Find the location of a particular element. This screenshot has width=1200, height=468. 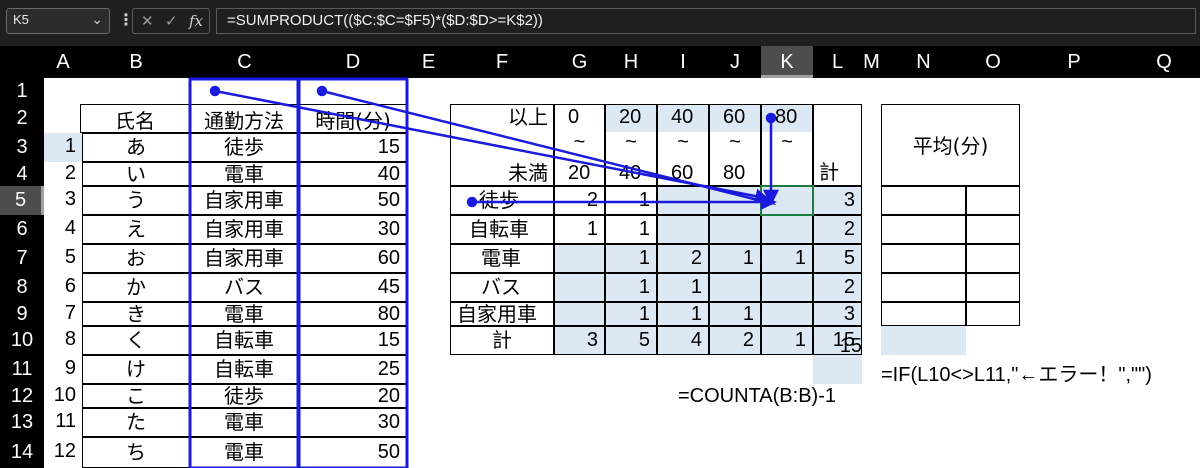

column-c-highlight is located at coordinates (244, 272).